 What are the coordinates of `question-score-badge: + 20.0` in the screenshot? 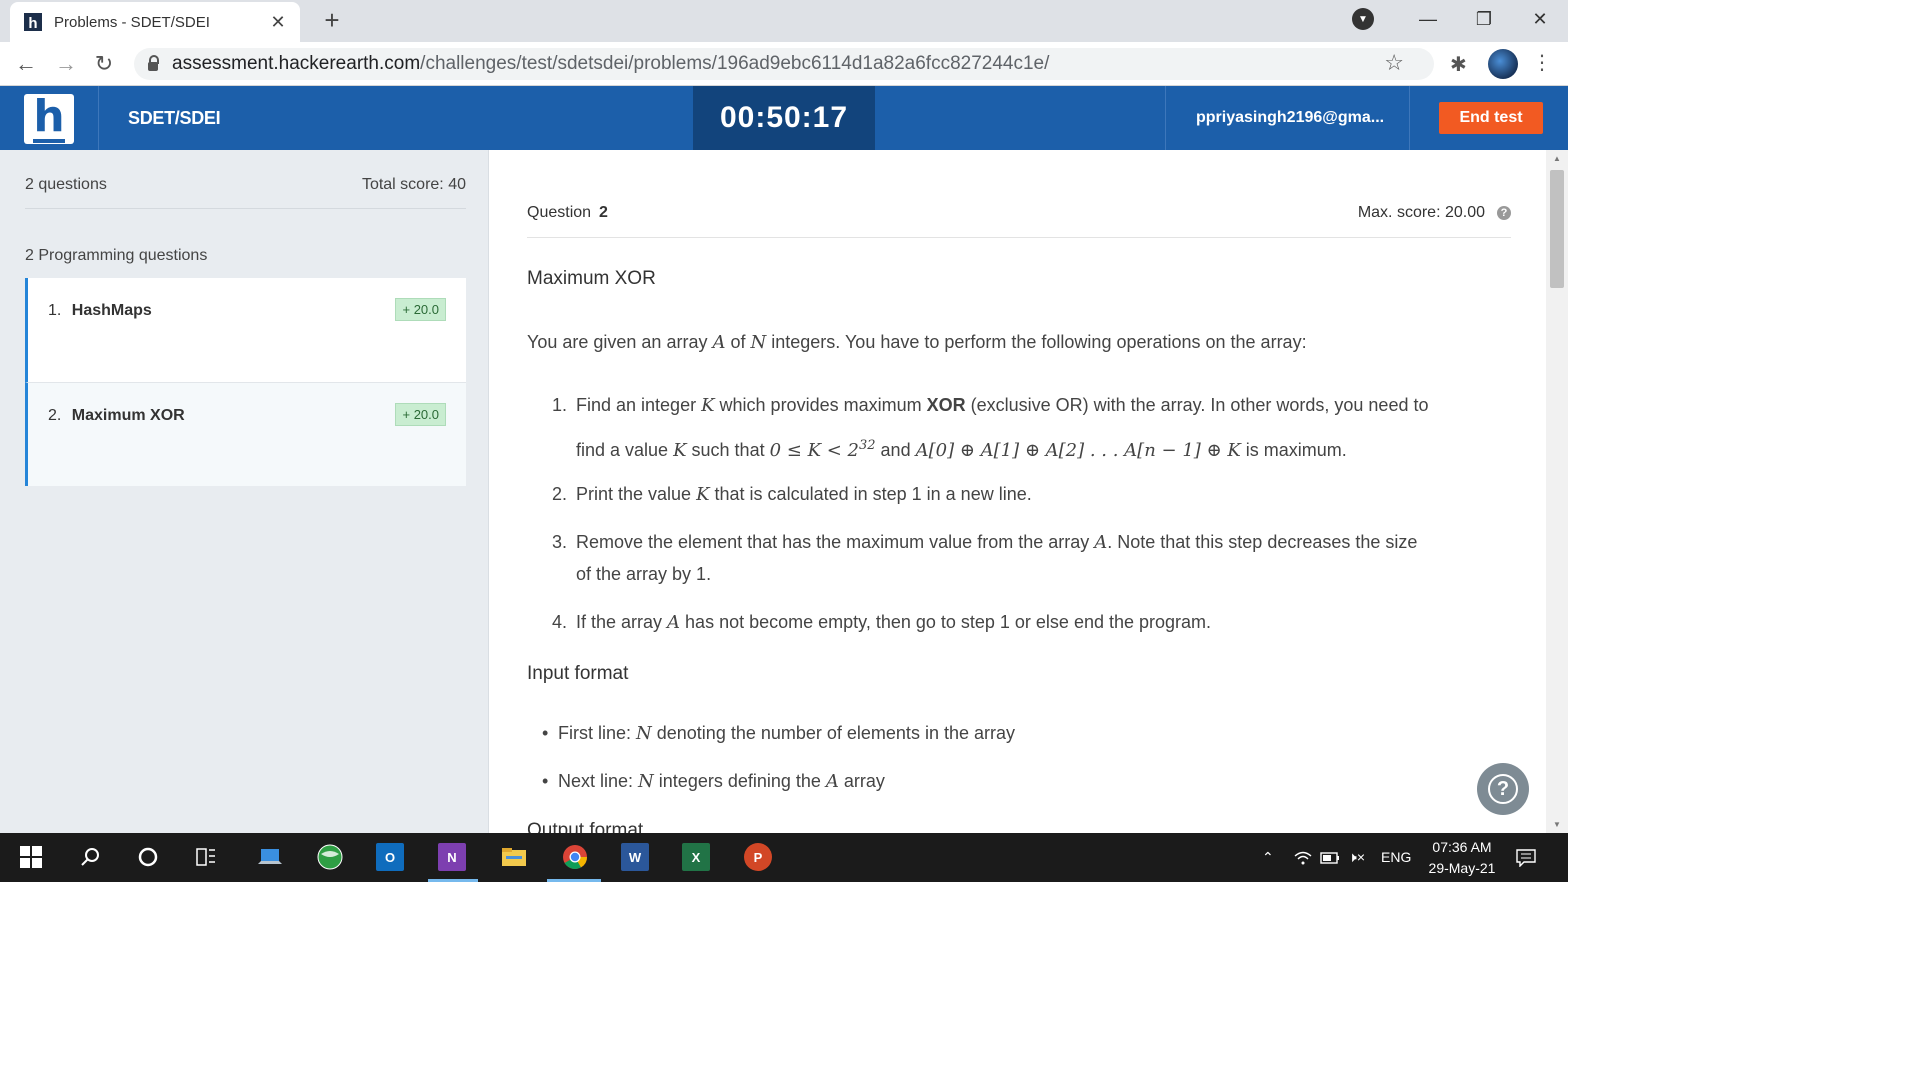 It's located at (420, 414).